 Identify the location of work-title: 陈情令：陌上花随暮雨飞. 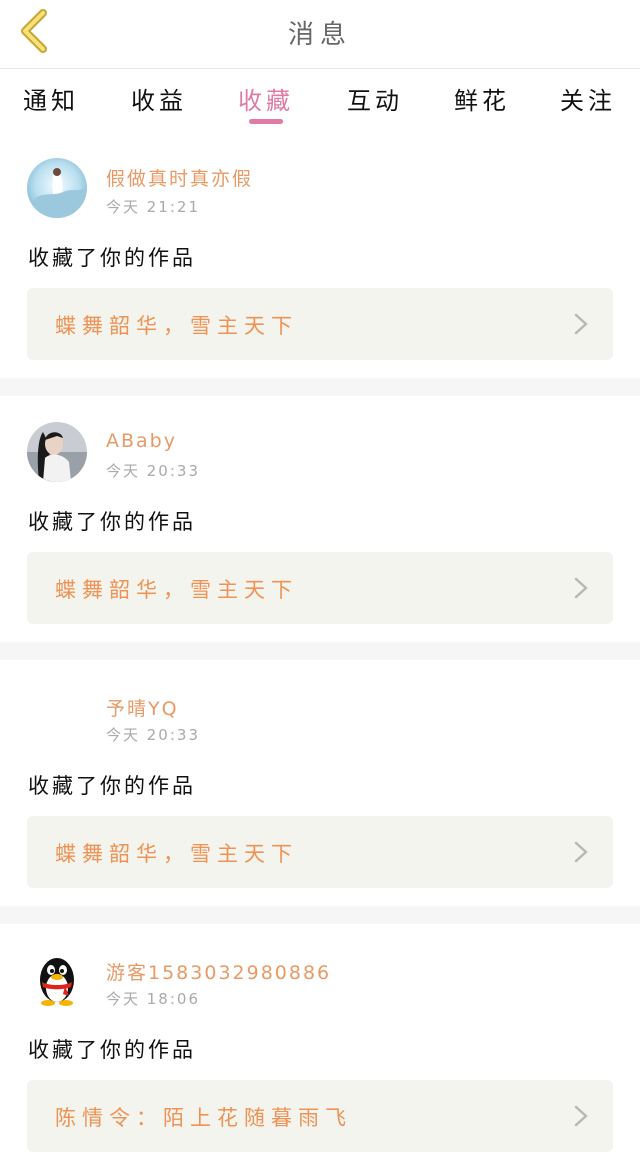
(203, 1118).